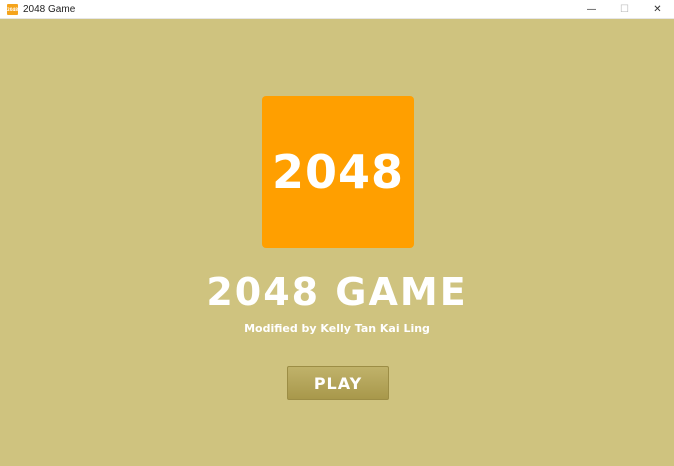 Image resolution: width=674 pixels, height=466 pixels. Describe the element at coordinates (337, 328) in the screenshot. I see `credit-text: Modified by Kelly Tan Kai Ling` at that location.